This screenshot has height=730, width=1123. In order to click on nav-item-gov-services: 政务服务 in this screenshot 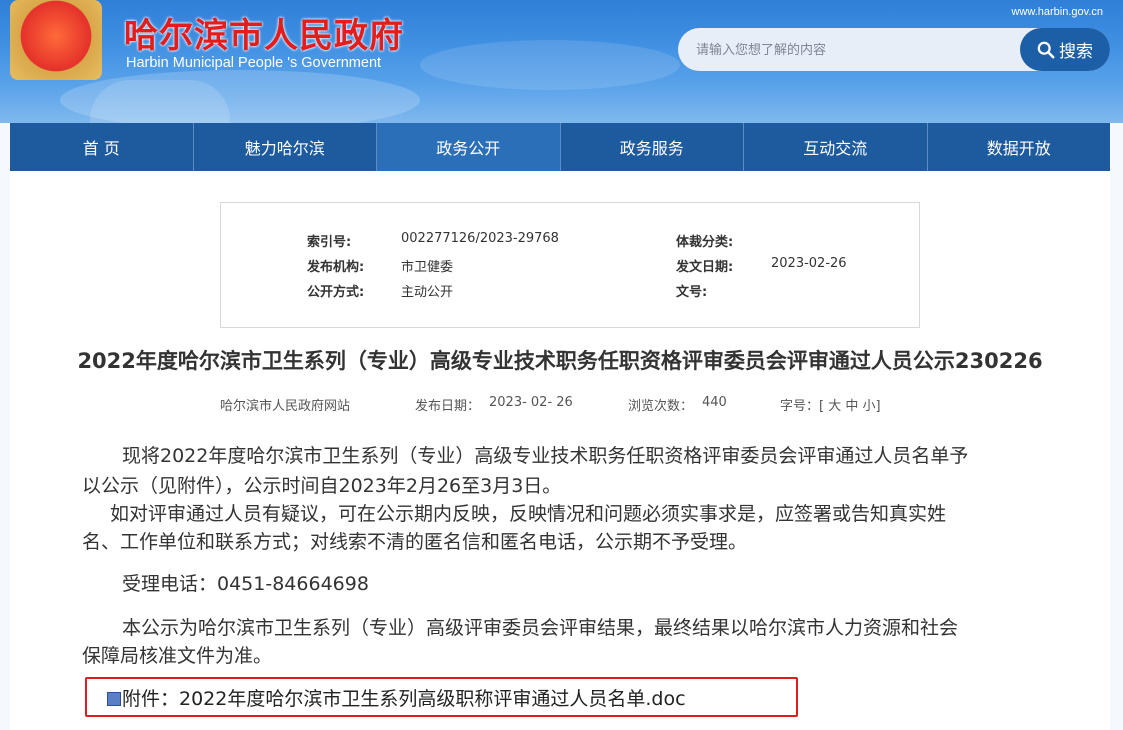, I will do `click(652, 147)`.